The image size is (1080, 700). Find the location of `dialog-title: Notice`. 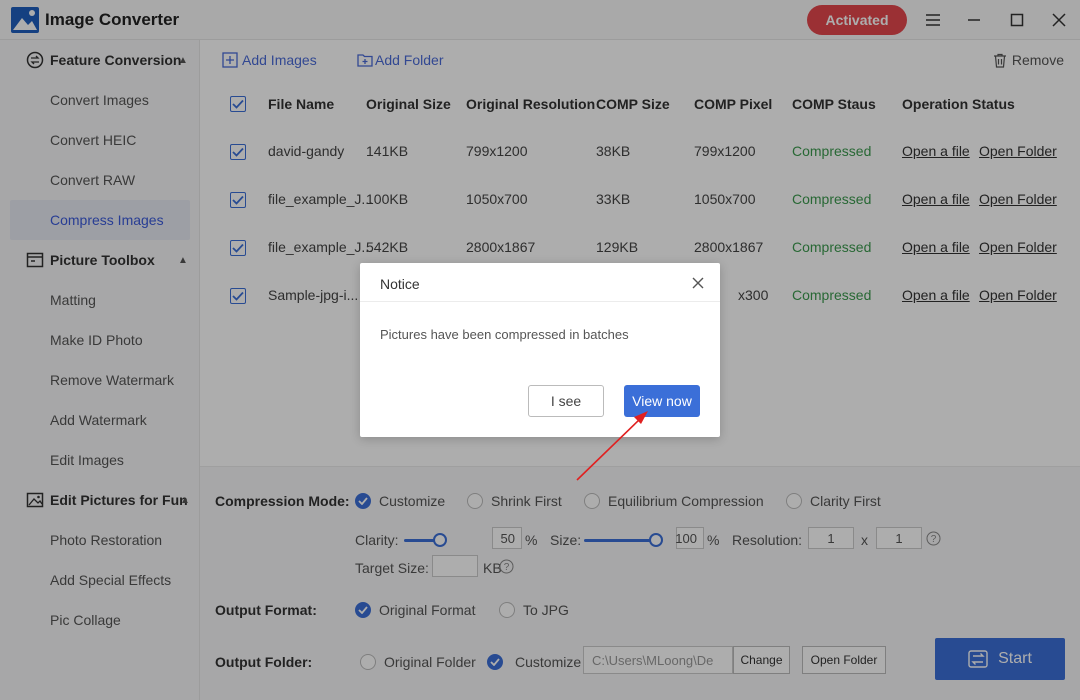

dialog-title: Notice is located at coordinates (400, 284).